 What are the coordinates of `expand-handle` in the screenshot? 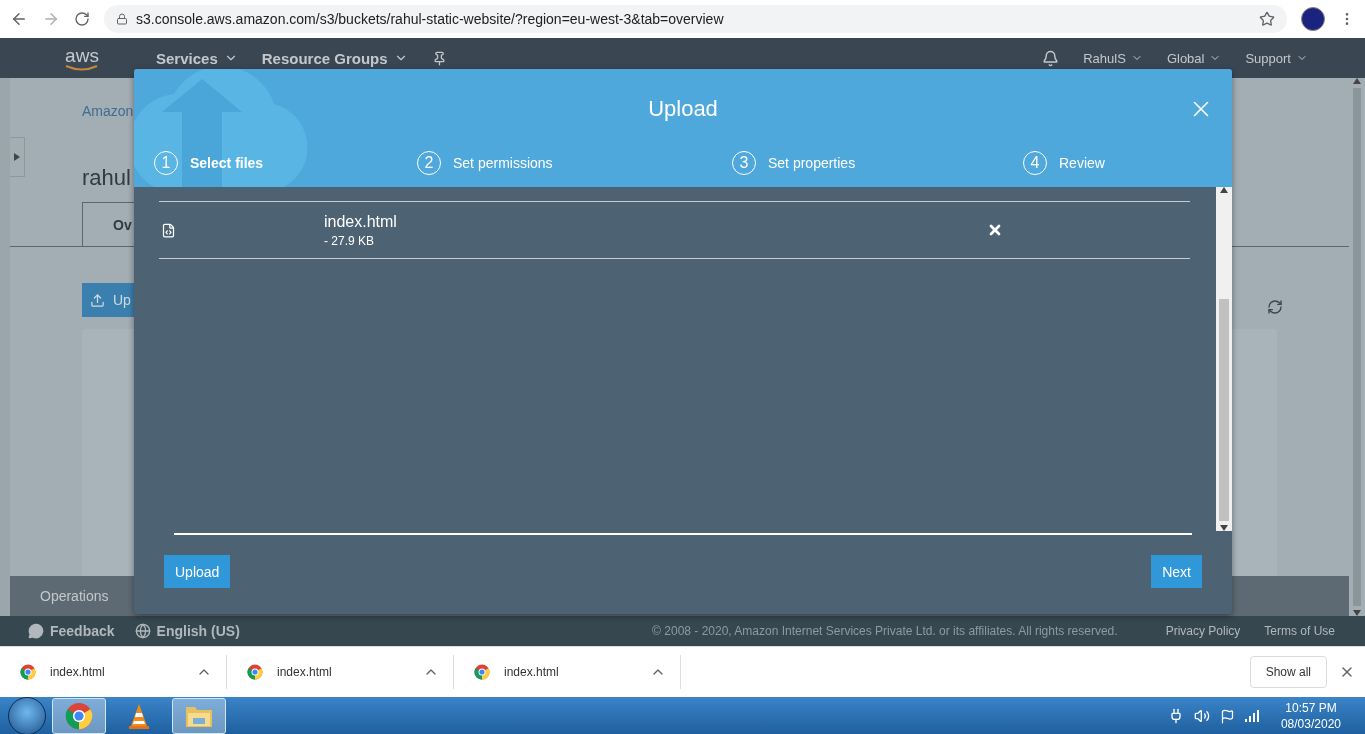 It's located at (17, 157).